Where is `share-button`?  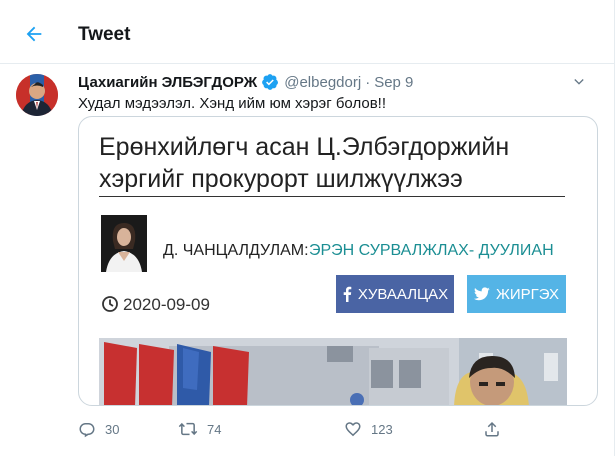
share-button is located at coordinates (492, 429).